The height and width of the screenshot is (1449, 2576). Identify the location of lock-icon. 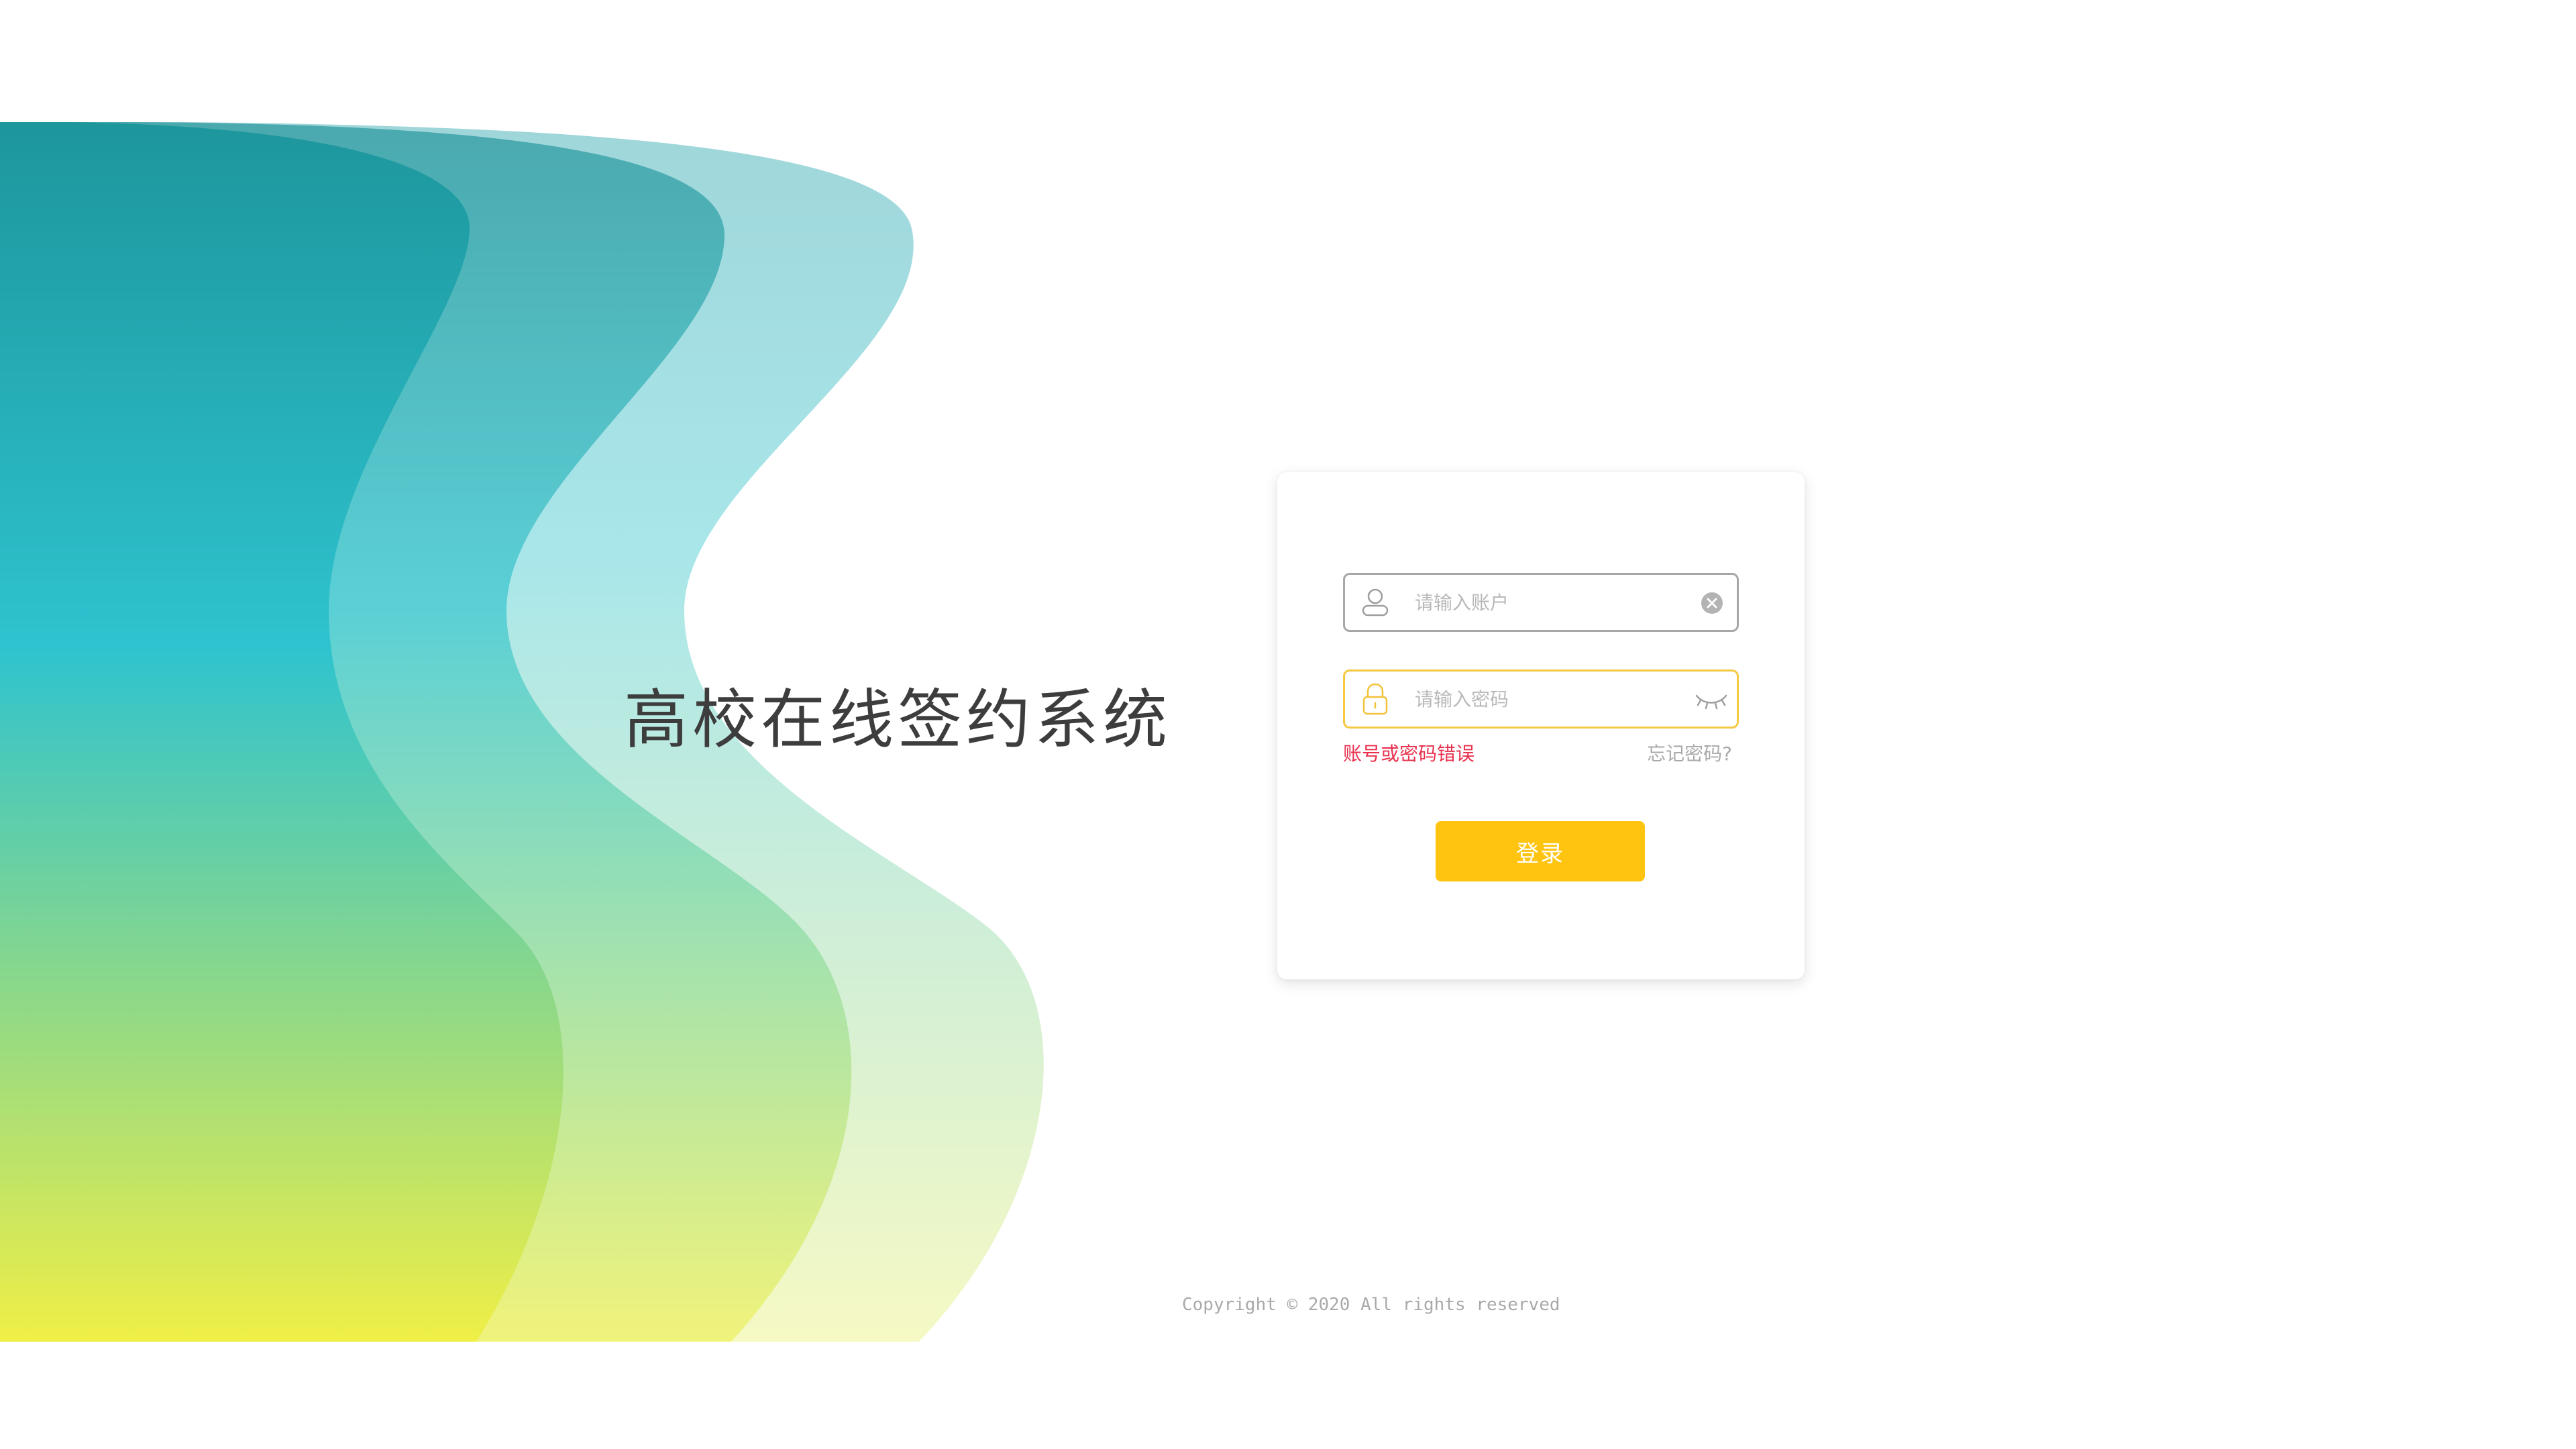
(1375, 699).